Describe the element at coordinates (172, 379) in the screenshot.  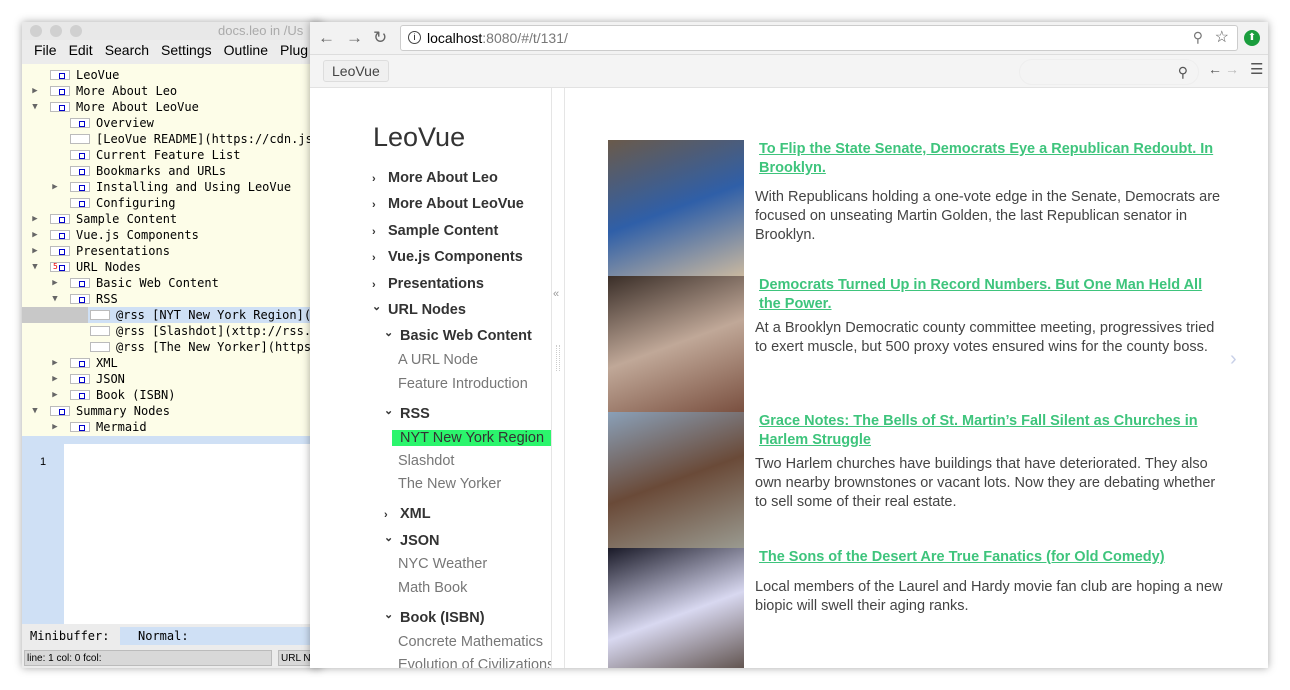
I see `outline-node: ▶ JSON` at that location.